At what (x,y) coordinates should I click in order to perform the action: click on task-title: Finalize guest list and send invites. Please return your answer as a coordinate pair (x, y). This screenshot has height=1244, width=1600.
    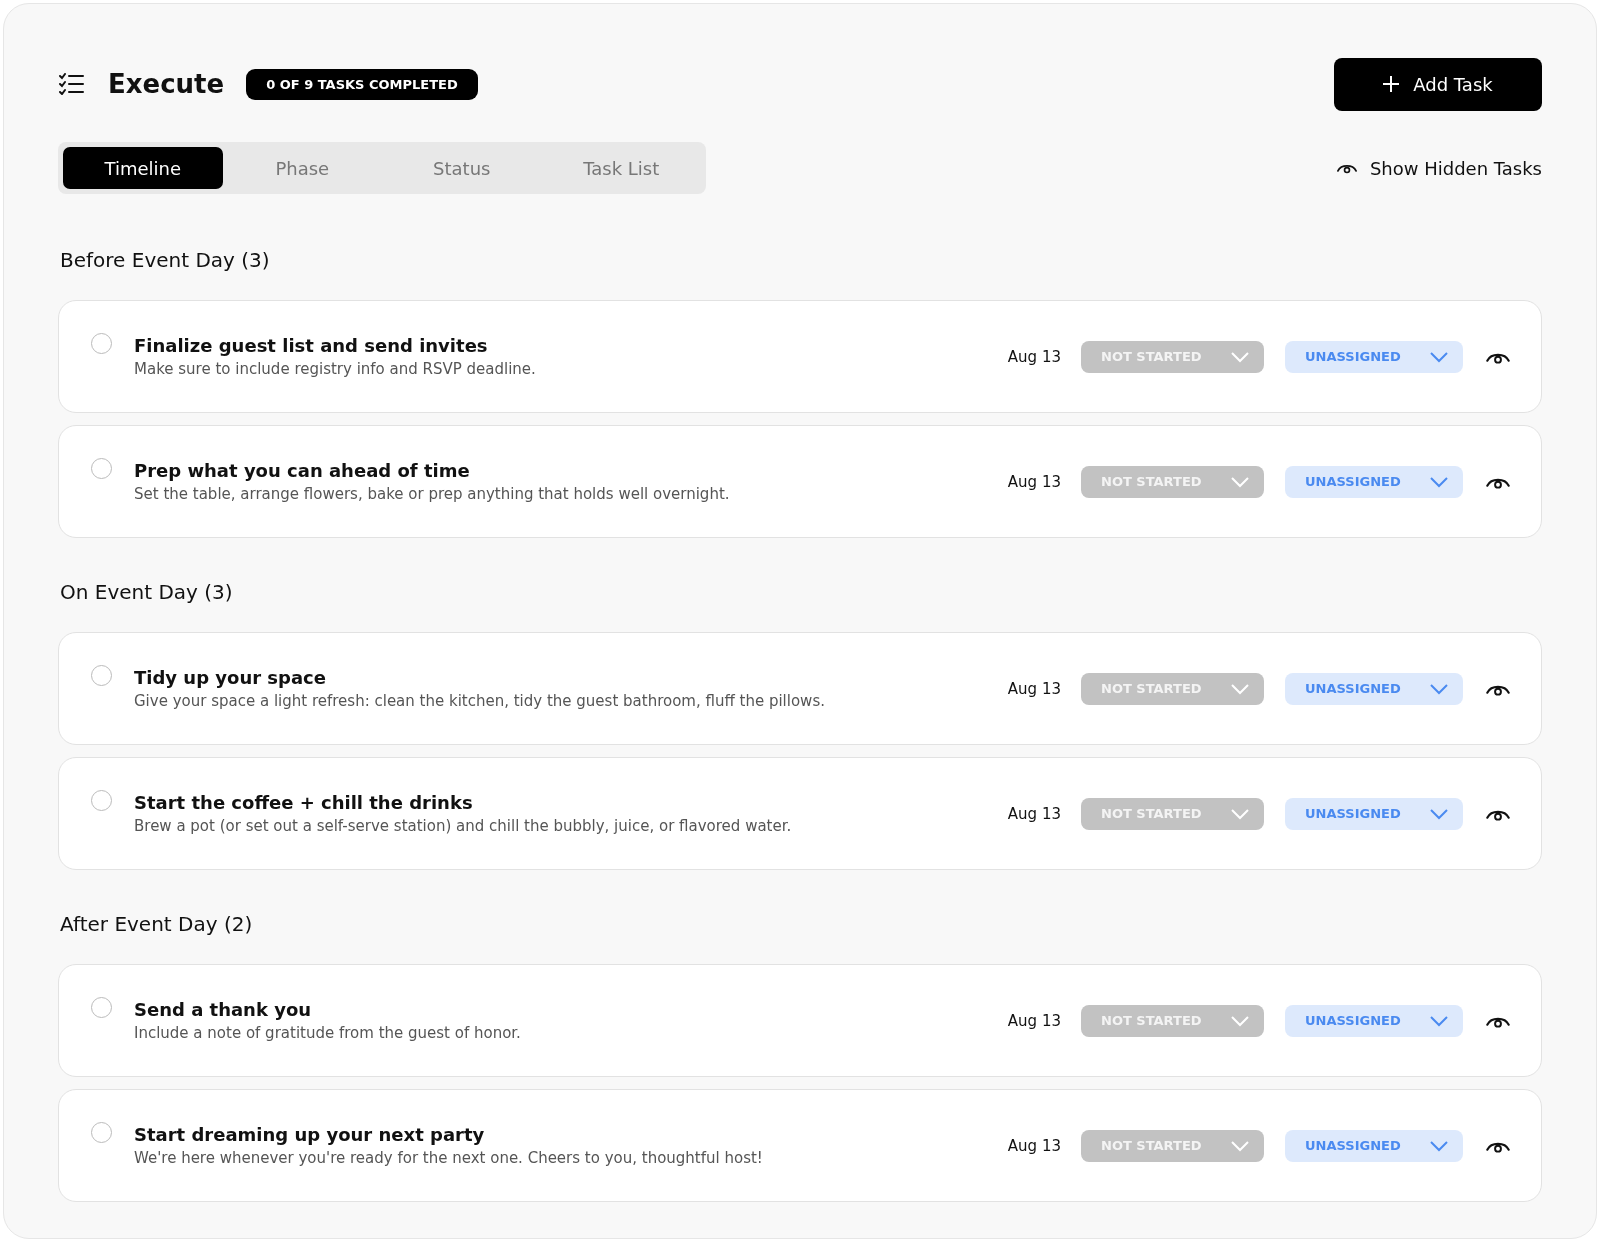
    Looking at the image, I should click on (311, 345).